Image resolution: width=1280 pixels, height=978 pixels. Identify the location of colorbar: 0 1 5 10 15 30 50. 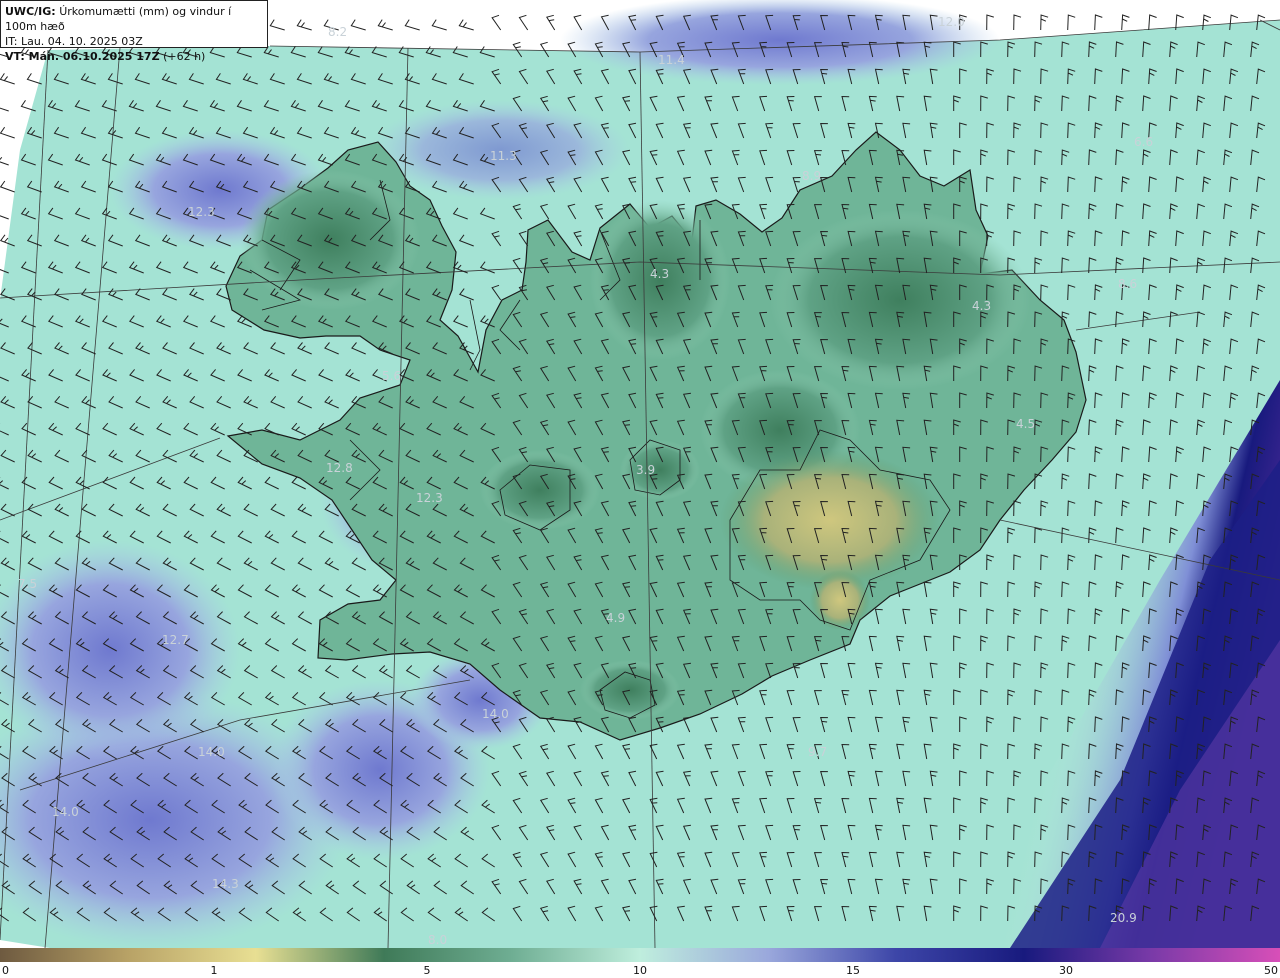
(640, 963).